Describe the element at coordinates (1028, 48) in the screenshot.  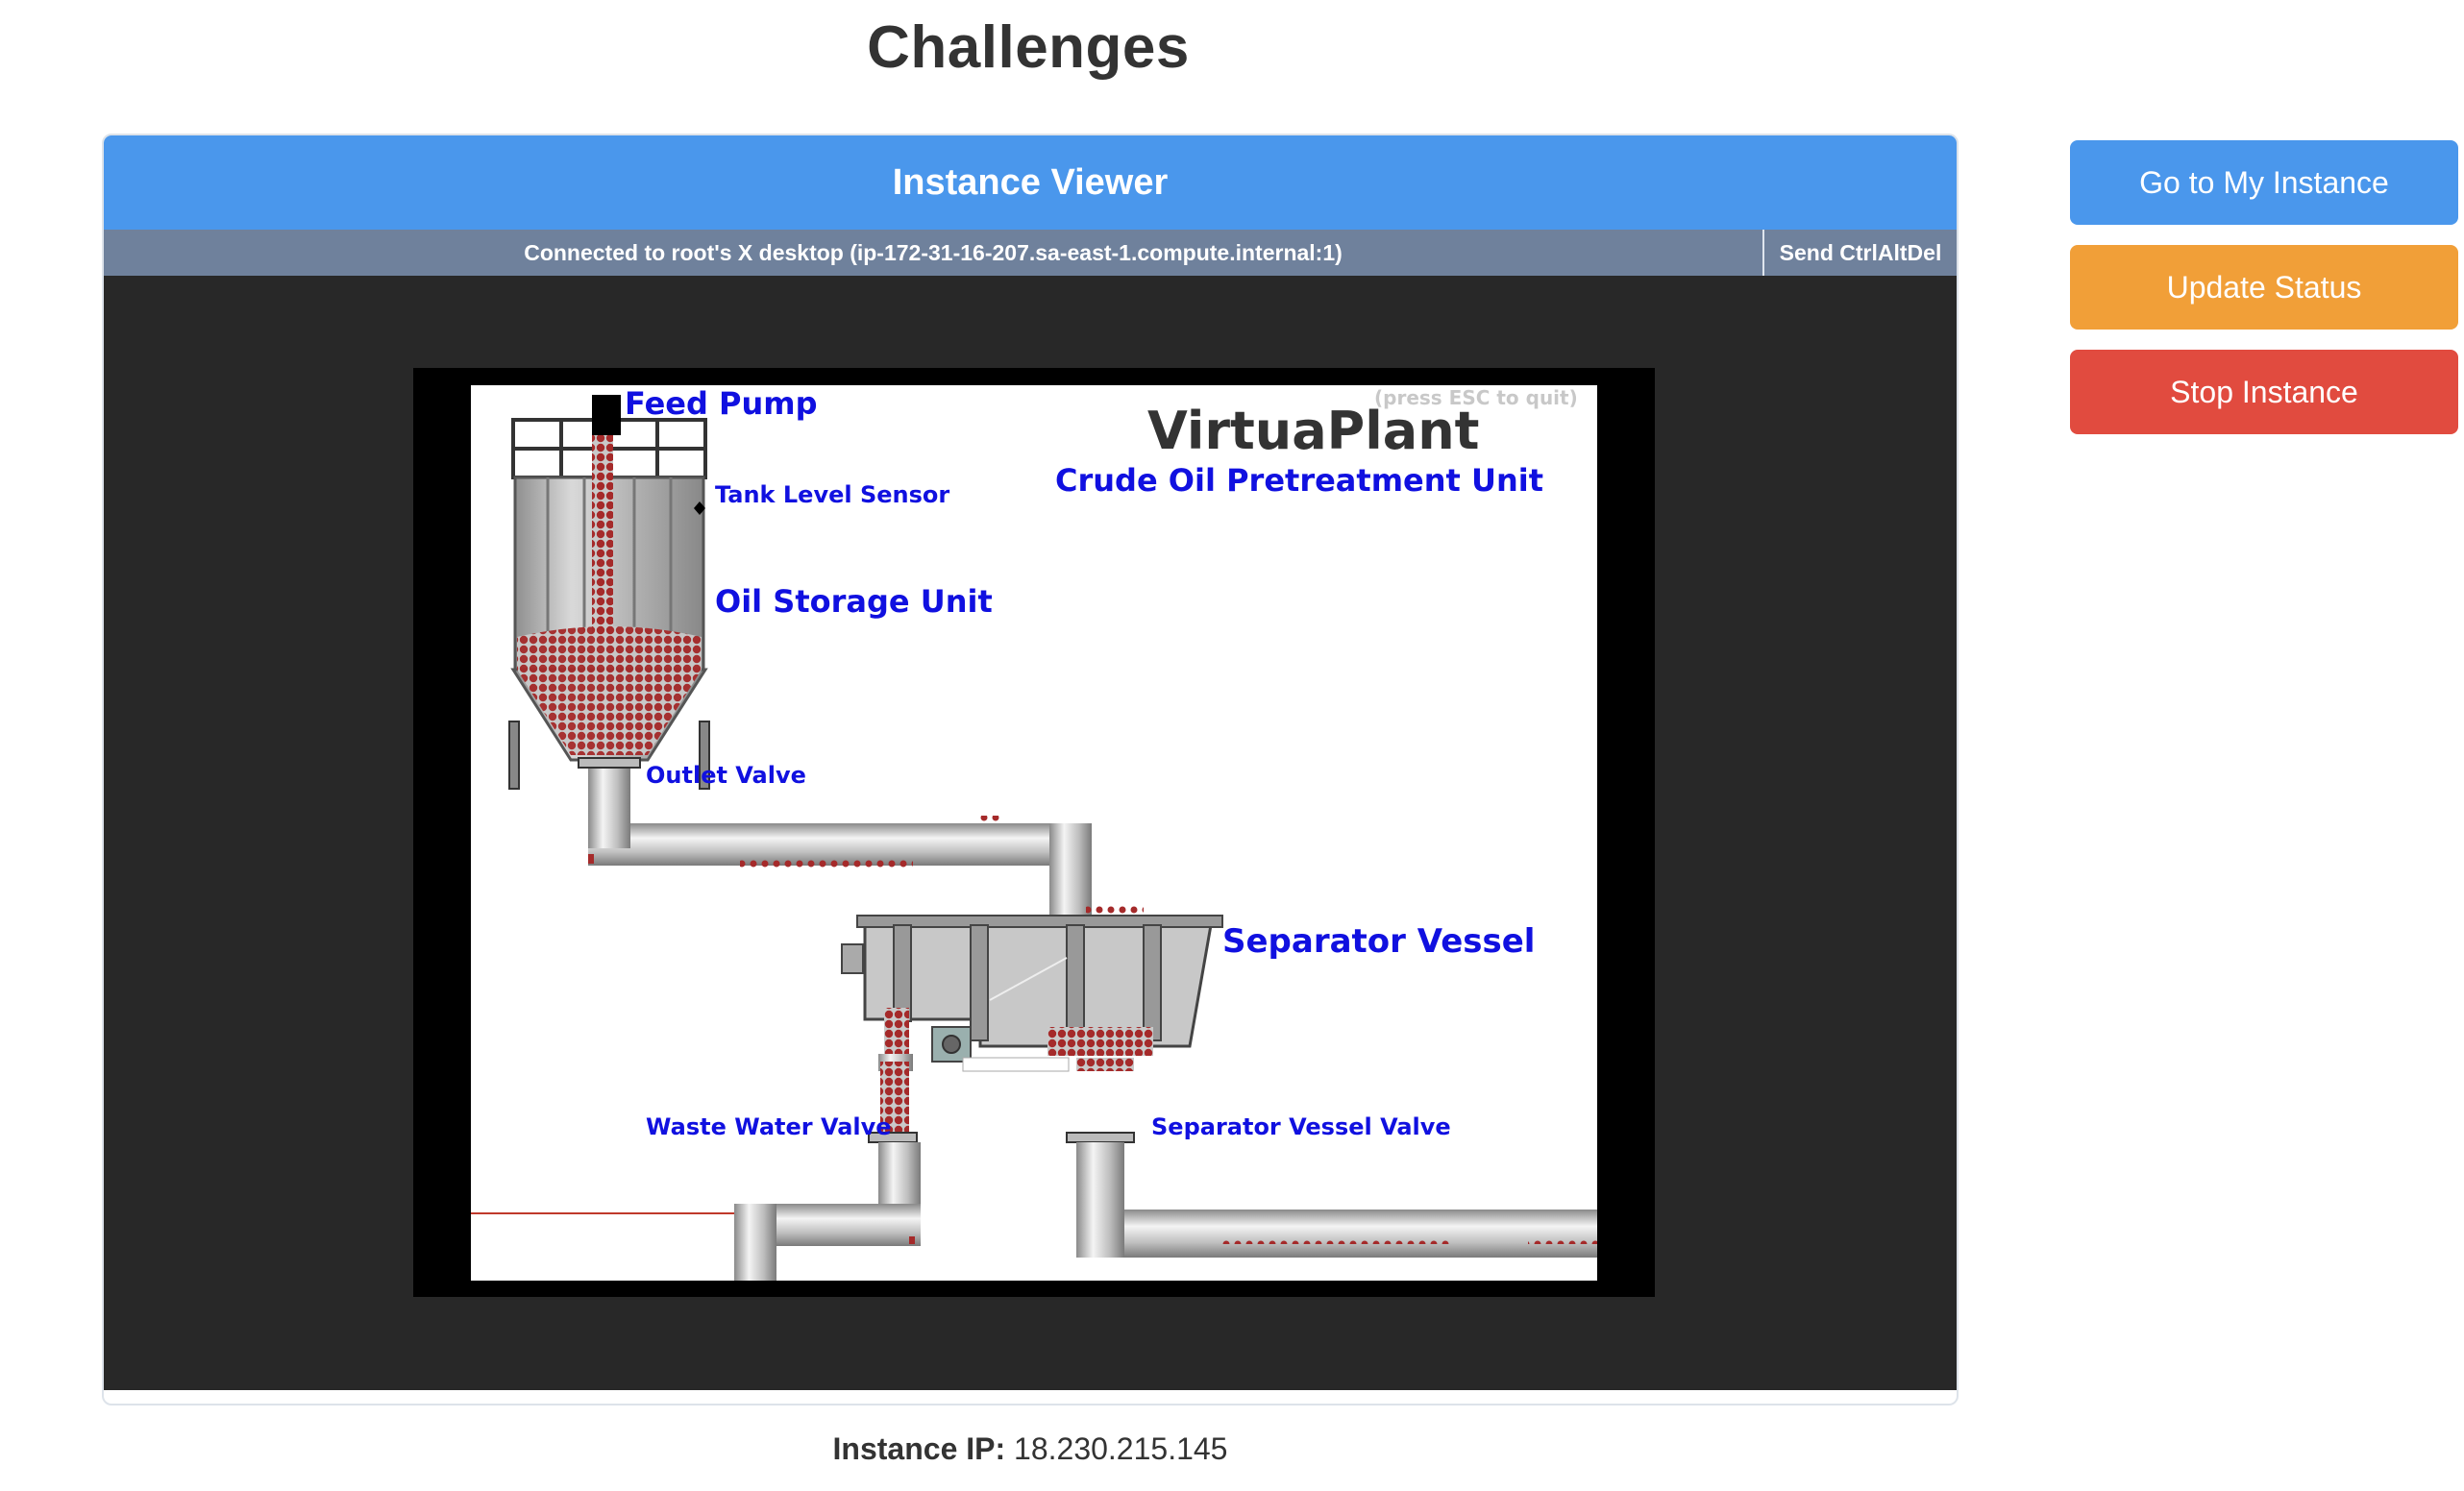
I see `page-title: Challenges` at that location.